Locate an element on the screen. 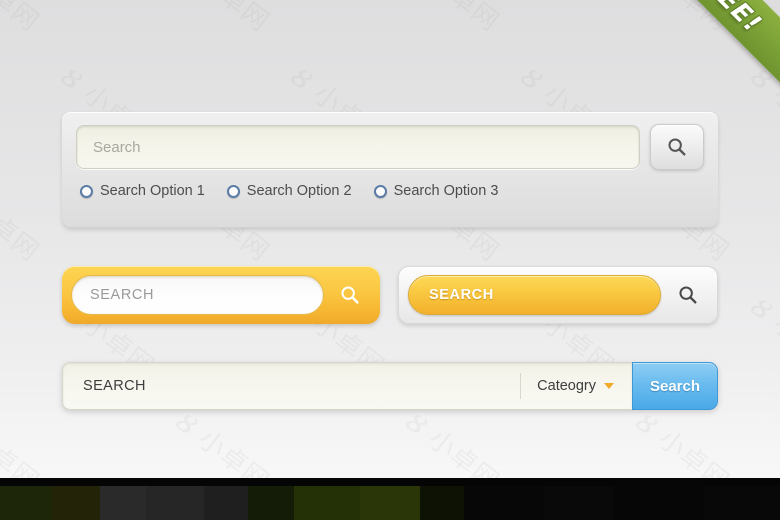  category-dropdown: Cateogry is located at coordinates (576, 386).